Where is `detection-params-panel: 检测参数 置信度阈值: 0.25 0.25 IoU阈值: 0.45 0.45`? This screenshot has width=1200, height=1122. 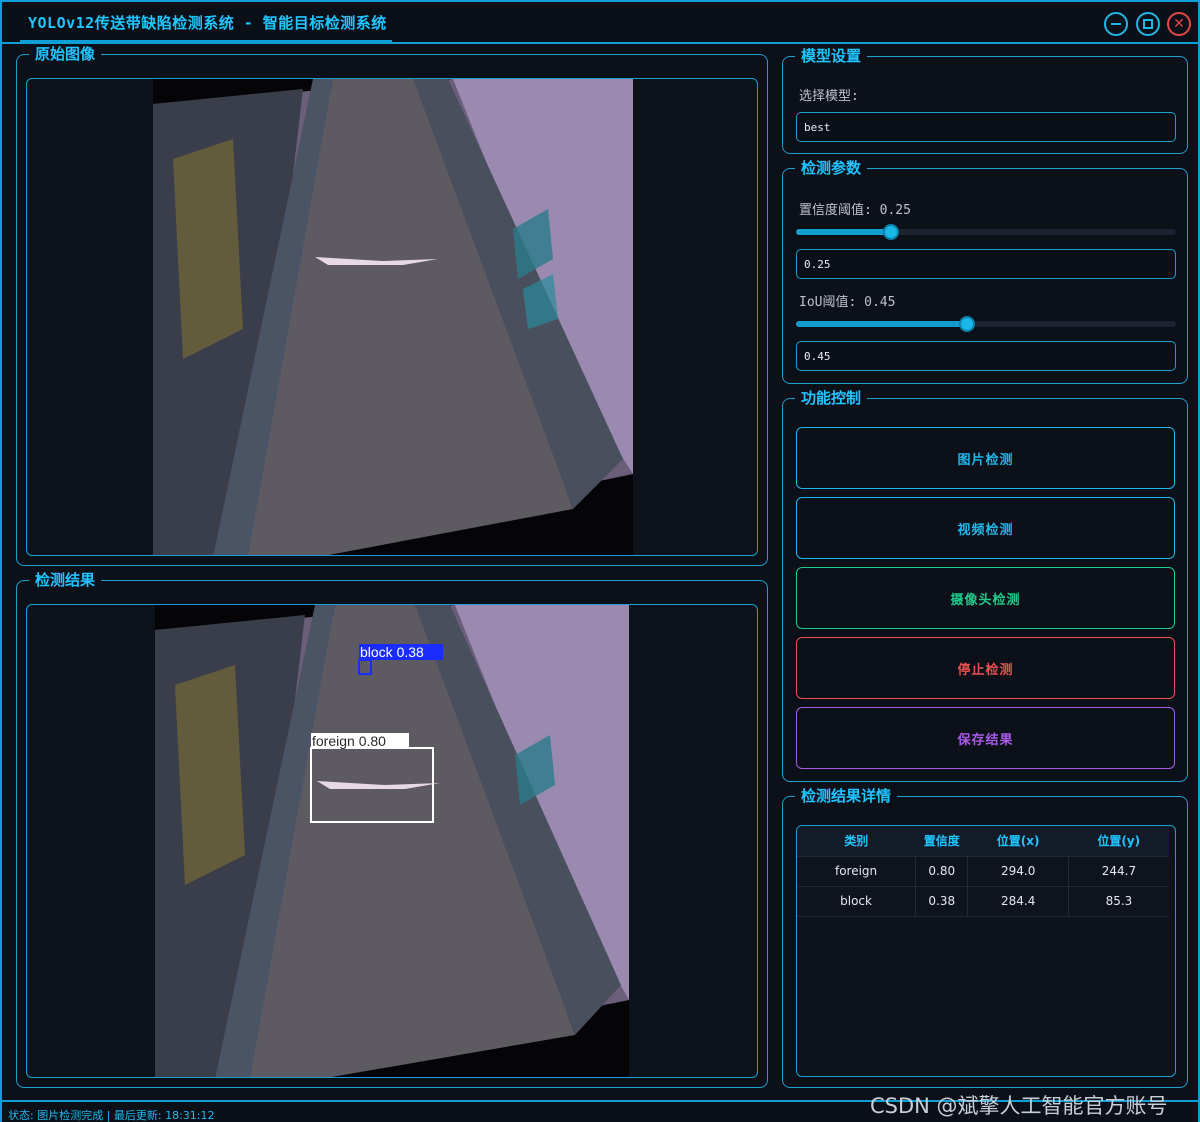
detection-params-panel: 检测参数 置信度阈值: 0.25 0.25 IoU阈值: 0.45 0.45 is located at coordinates (985, 271).